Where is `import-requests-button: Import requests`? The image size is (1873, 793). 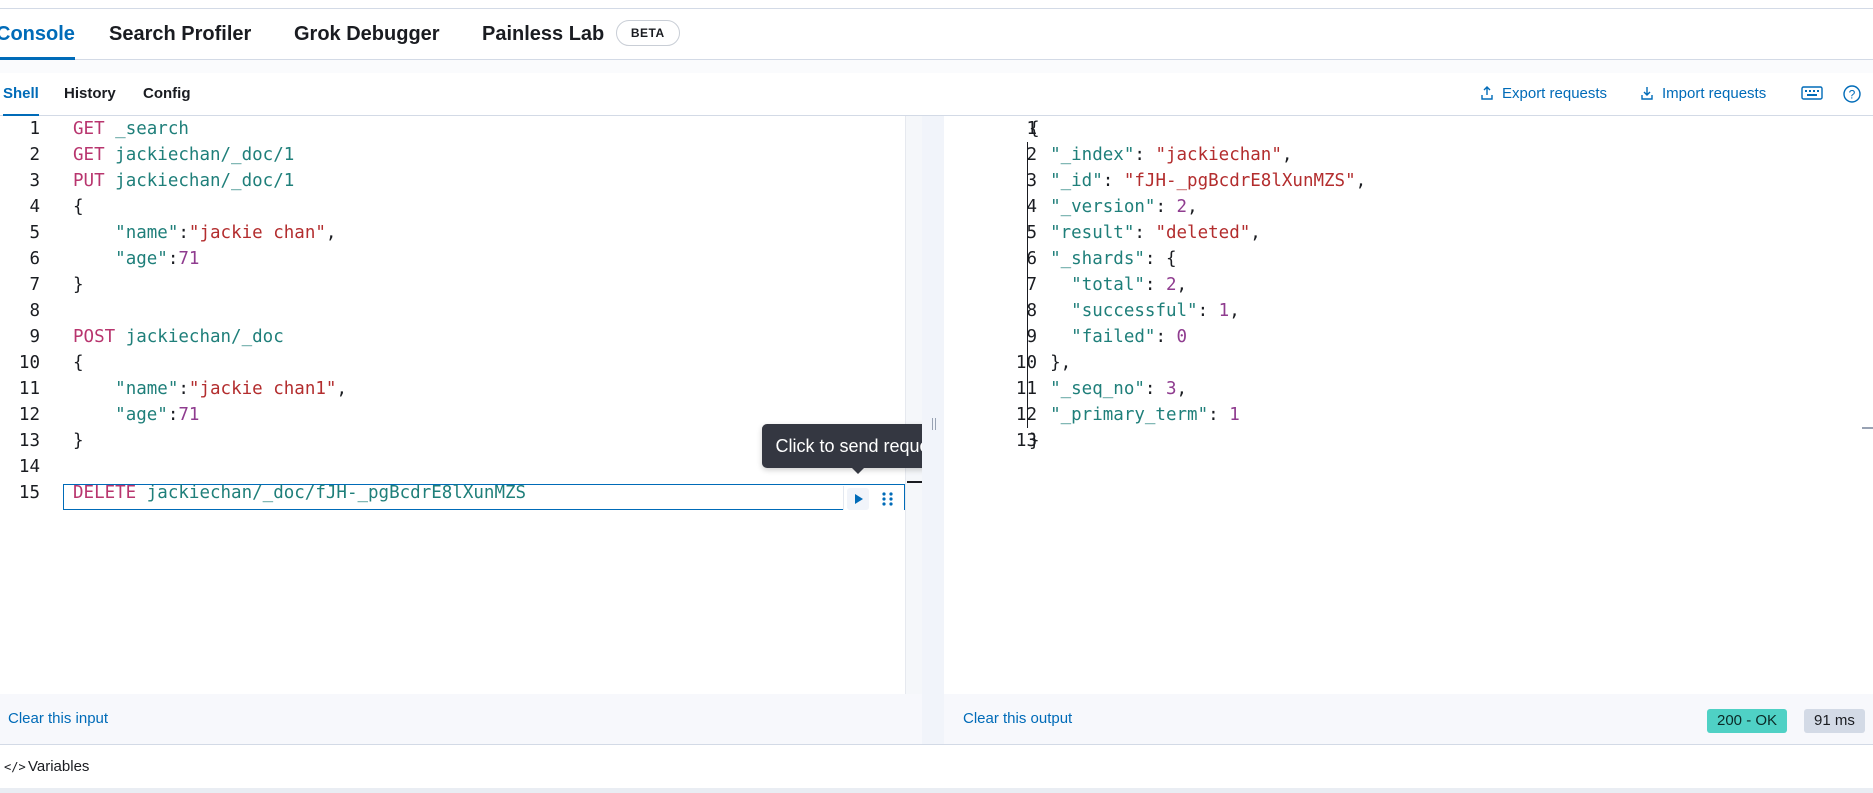 import-requests-button: Import requests is located at coordinates (1703, 94).